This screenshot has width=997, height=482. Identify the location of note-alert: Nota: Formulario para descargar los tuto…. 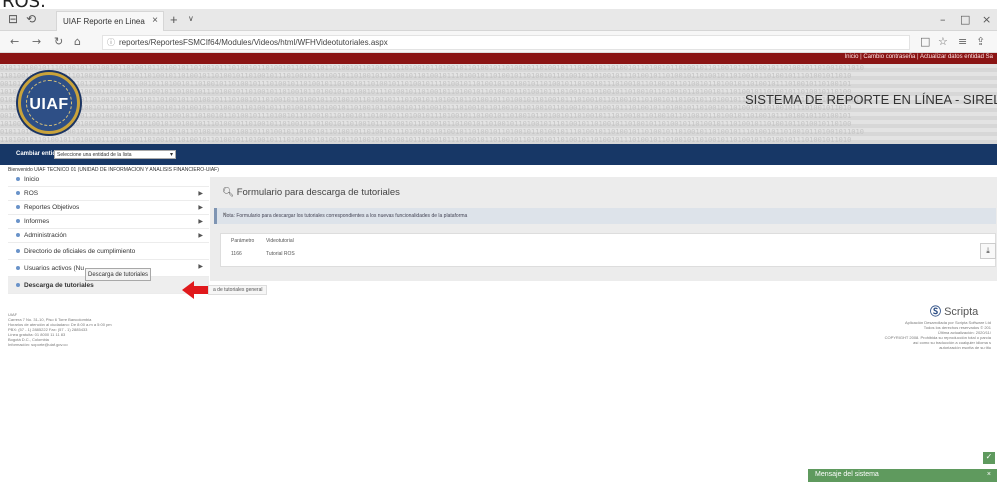
(605, 216).